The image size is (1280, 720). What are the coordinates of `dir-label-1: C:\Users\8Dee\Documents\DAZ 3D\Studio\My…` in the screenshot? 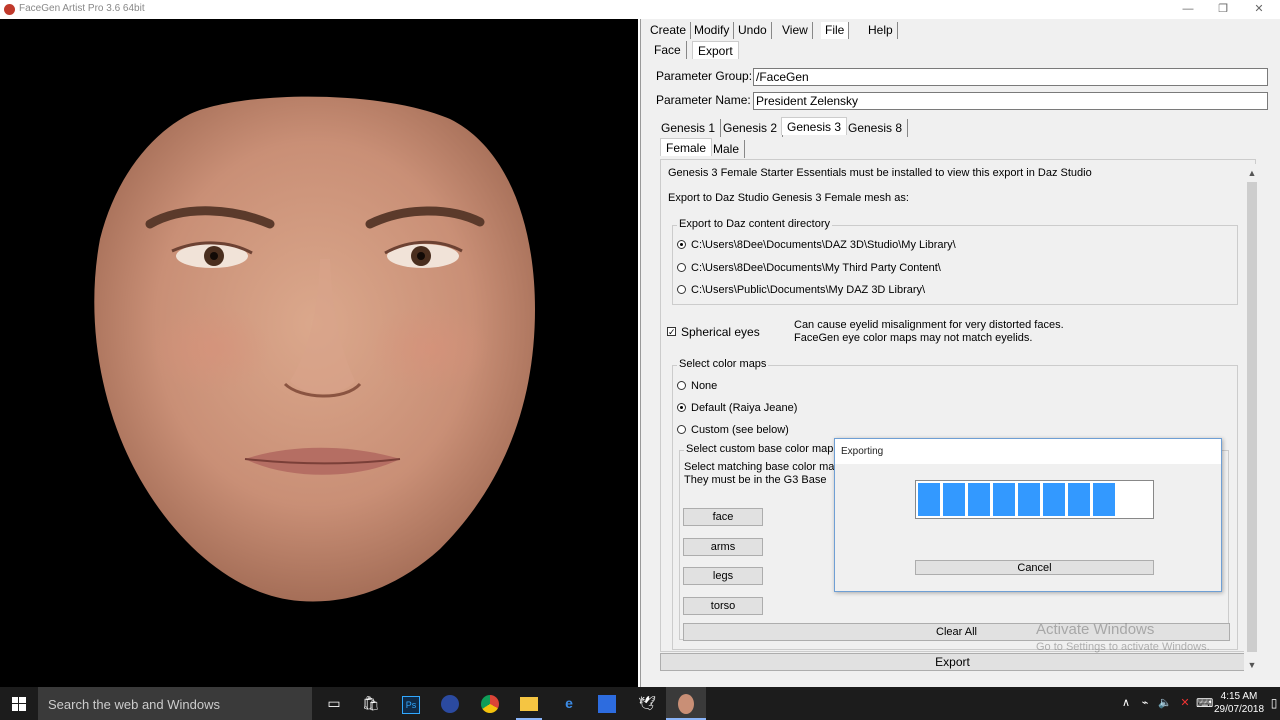 It's located at (823, 245).